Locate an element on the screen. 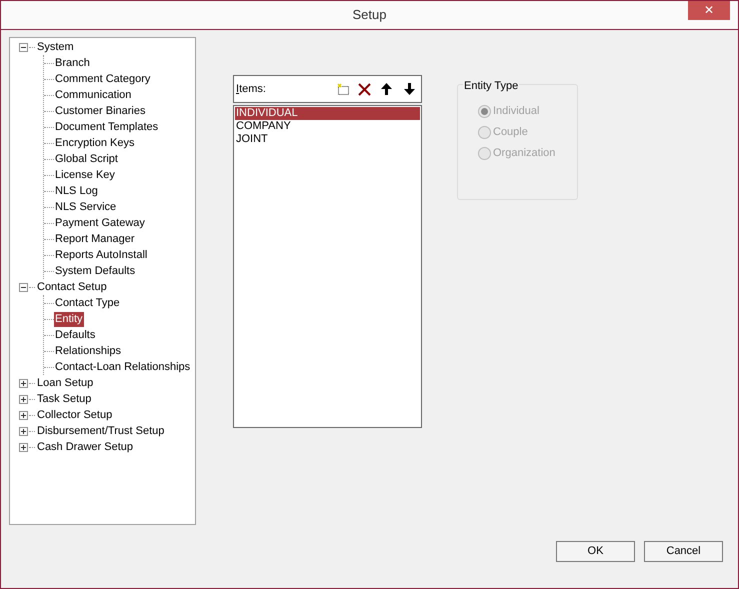 The image size is (739, 589). tree-item: Report Manager is located at coordinates (95, 239).